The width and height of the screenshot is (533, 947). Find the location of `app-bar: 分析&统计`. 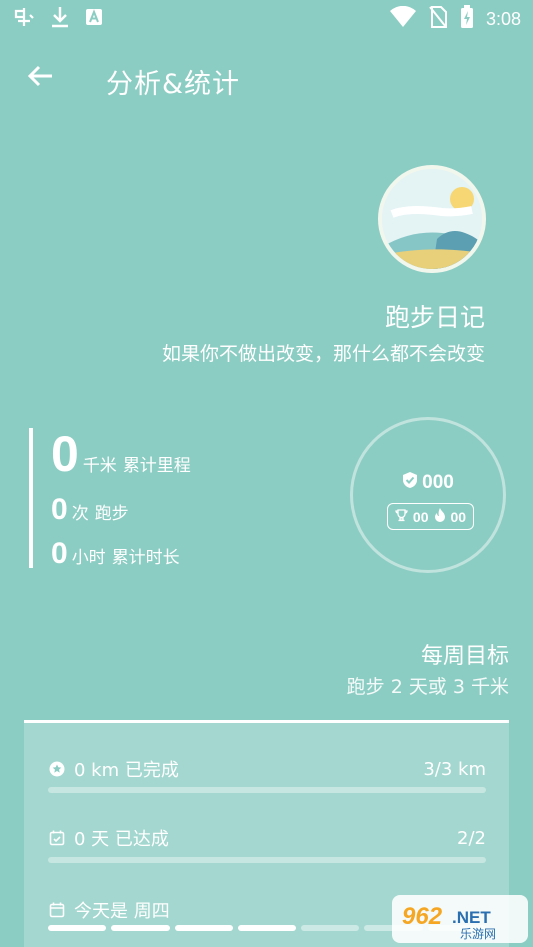

app-bar: 分析&统计 is located at coordinates (266, 78).